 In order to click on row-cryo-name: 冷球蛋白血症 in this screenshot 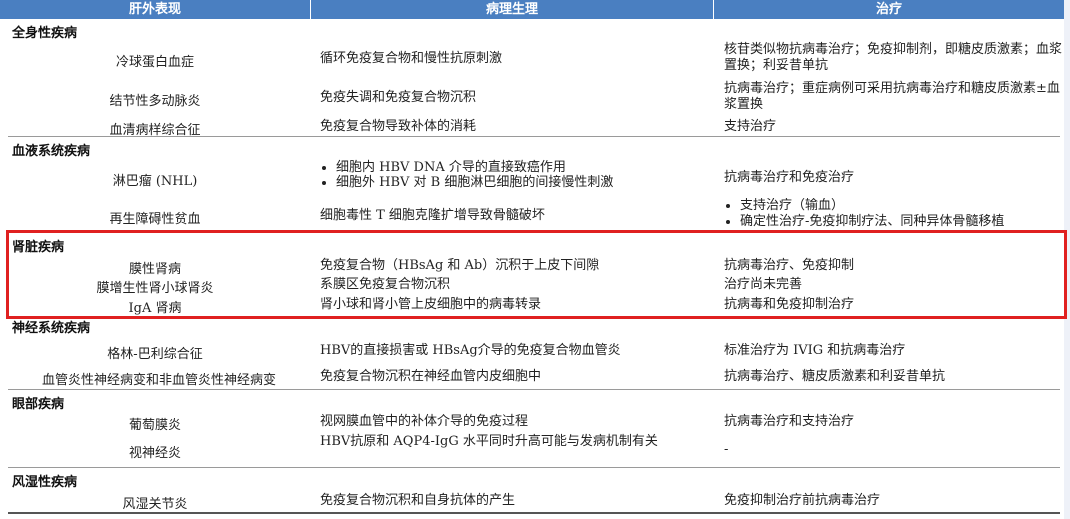, I will do `click(154, 62)`.